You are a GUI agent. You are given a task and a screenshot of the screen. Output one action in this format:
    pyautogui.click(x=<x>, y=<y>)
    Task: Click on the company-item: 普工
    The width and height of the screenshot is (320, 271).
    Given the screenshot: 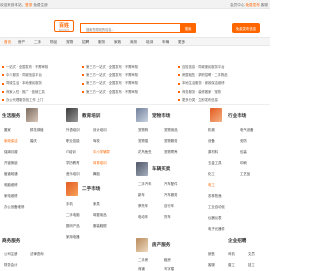 What is the action you would take?
    pyautogui.click(x=231, y=264)
    